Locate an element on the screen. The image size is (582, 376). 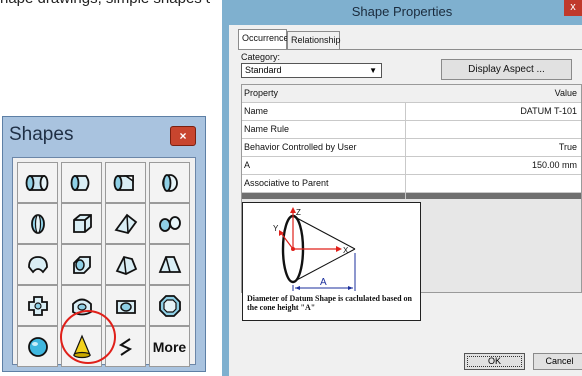
pyramid-icon is located at coordinates (126, 265).